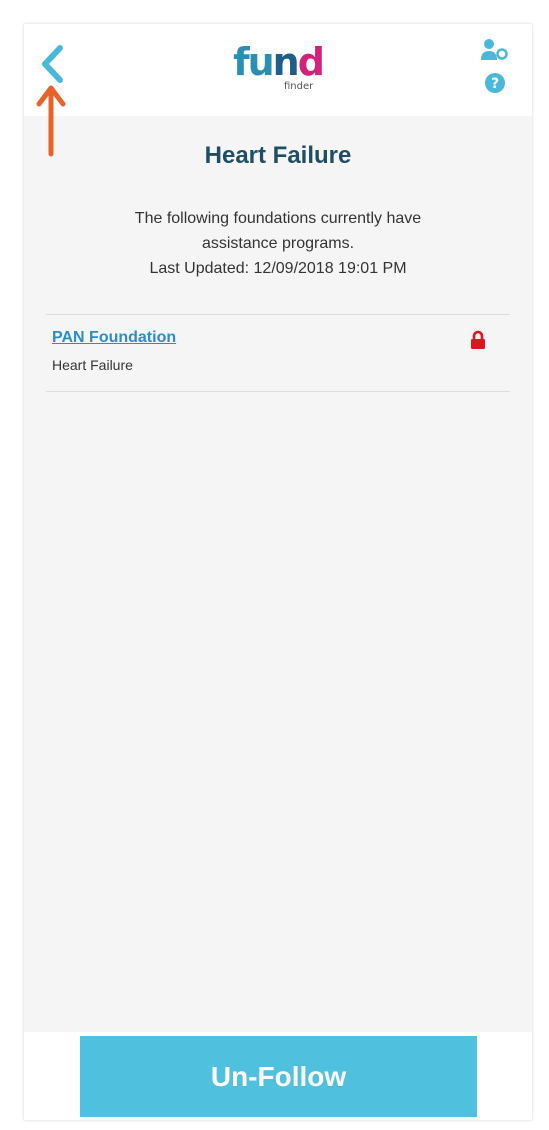 Image resolution: width=549 pixels, height=1130 pixels. I want to click on footer: Un-Follow, so click(278, 1076).